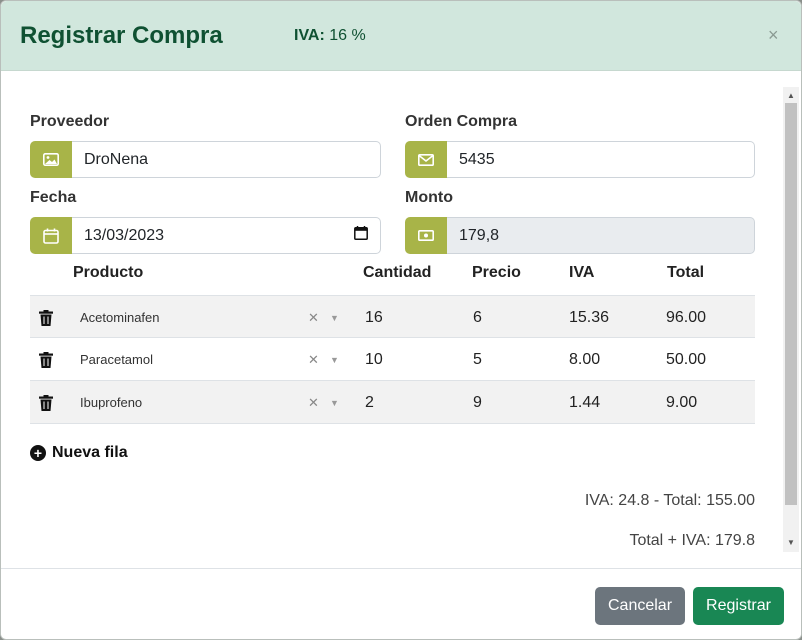 The height and width of the screenshot is (640, 802). I want to click on orden-compra-label: Orden Compra, so click(461, 121).